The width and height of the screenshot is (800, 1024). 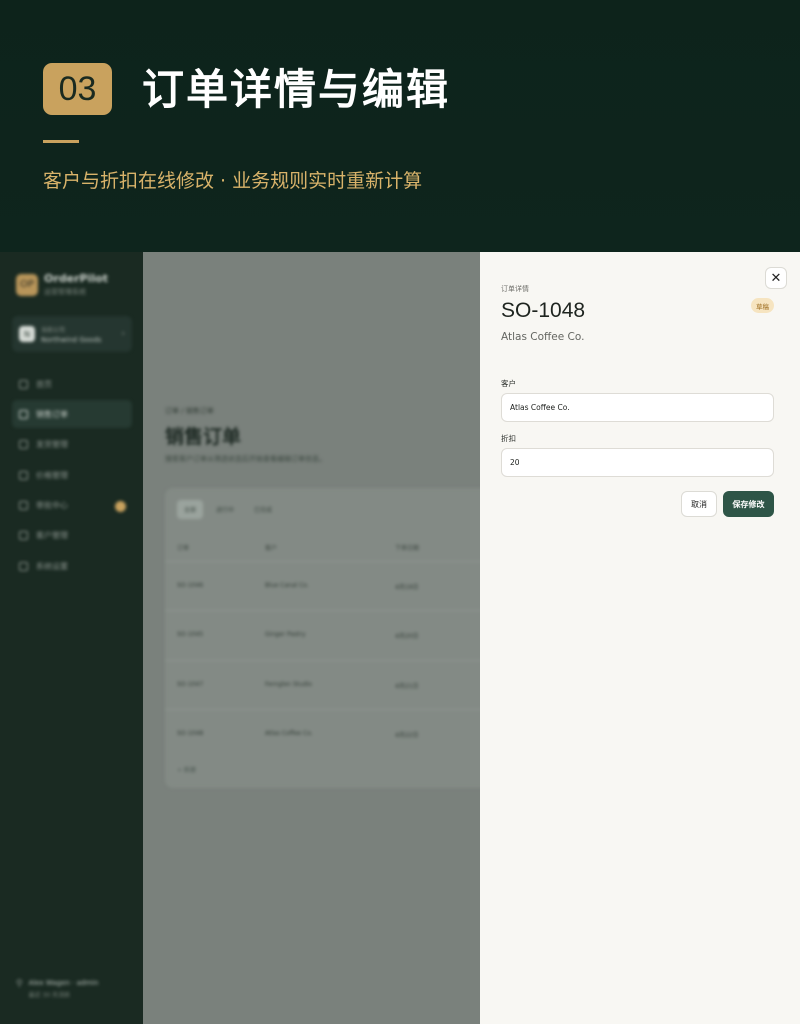 I want to click on status-tabs: 全部 进行中 已完成, so click(x=228, y=509).